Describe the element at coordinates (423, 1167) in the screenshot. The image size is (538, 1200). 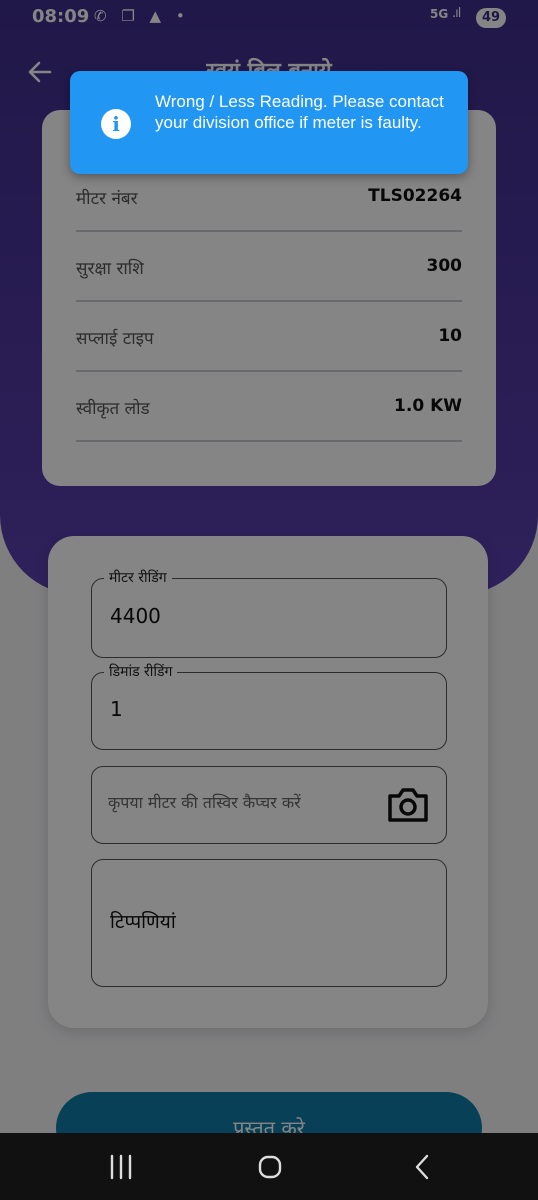
I see `back-nav-icon` at that location.